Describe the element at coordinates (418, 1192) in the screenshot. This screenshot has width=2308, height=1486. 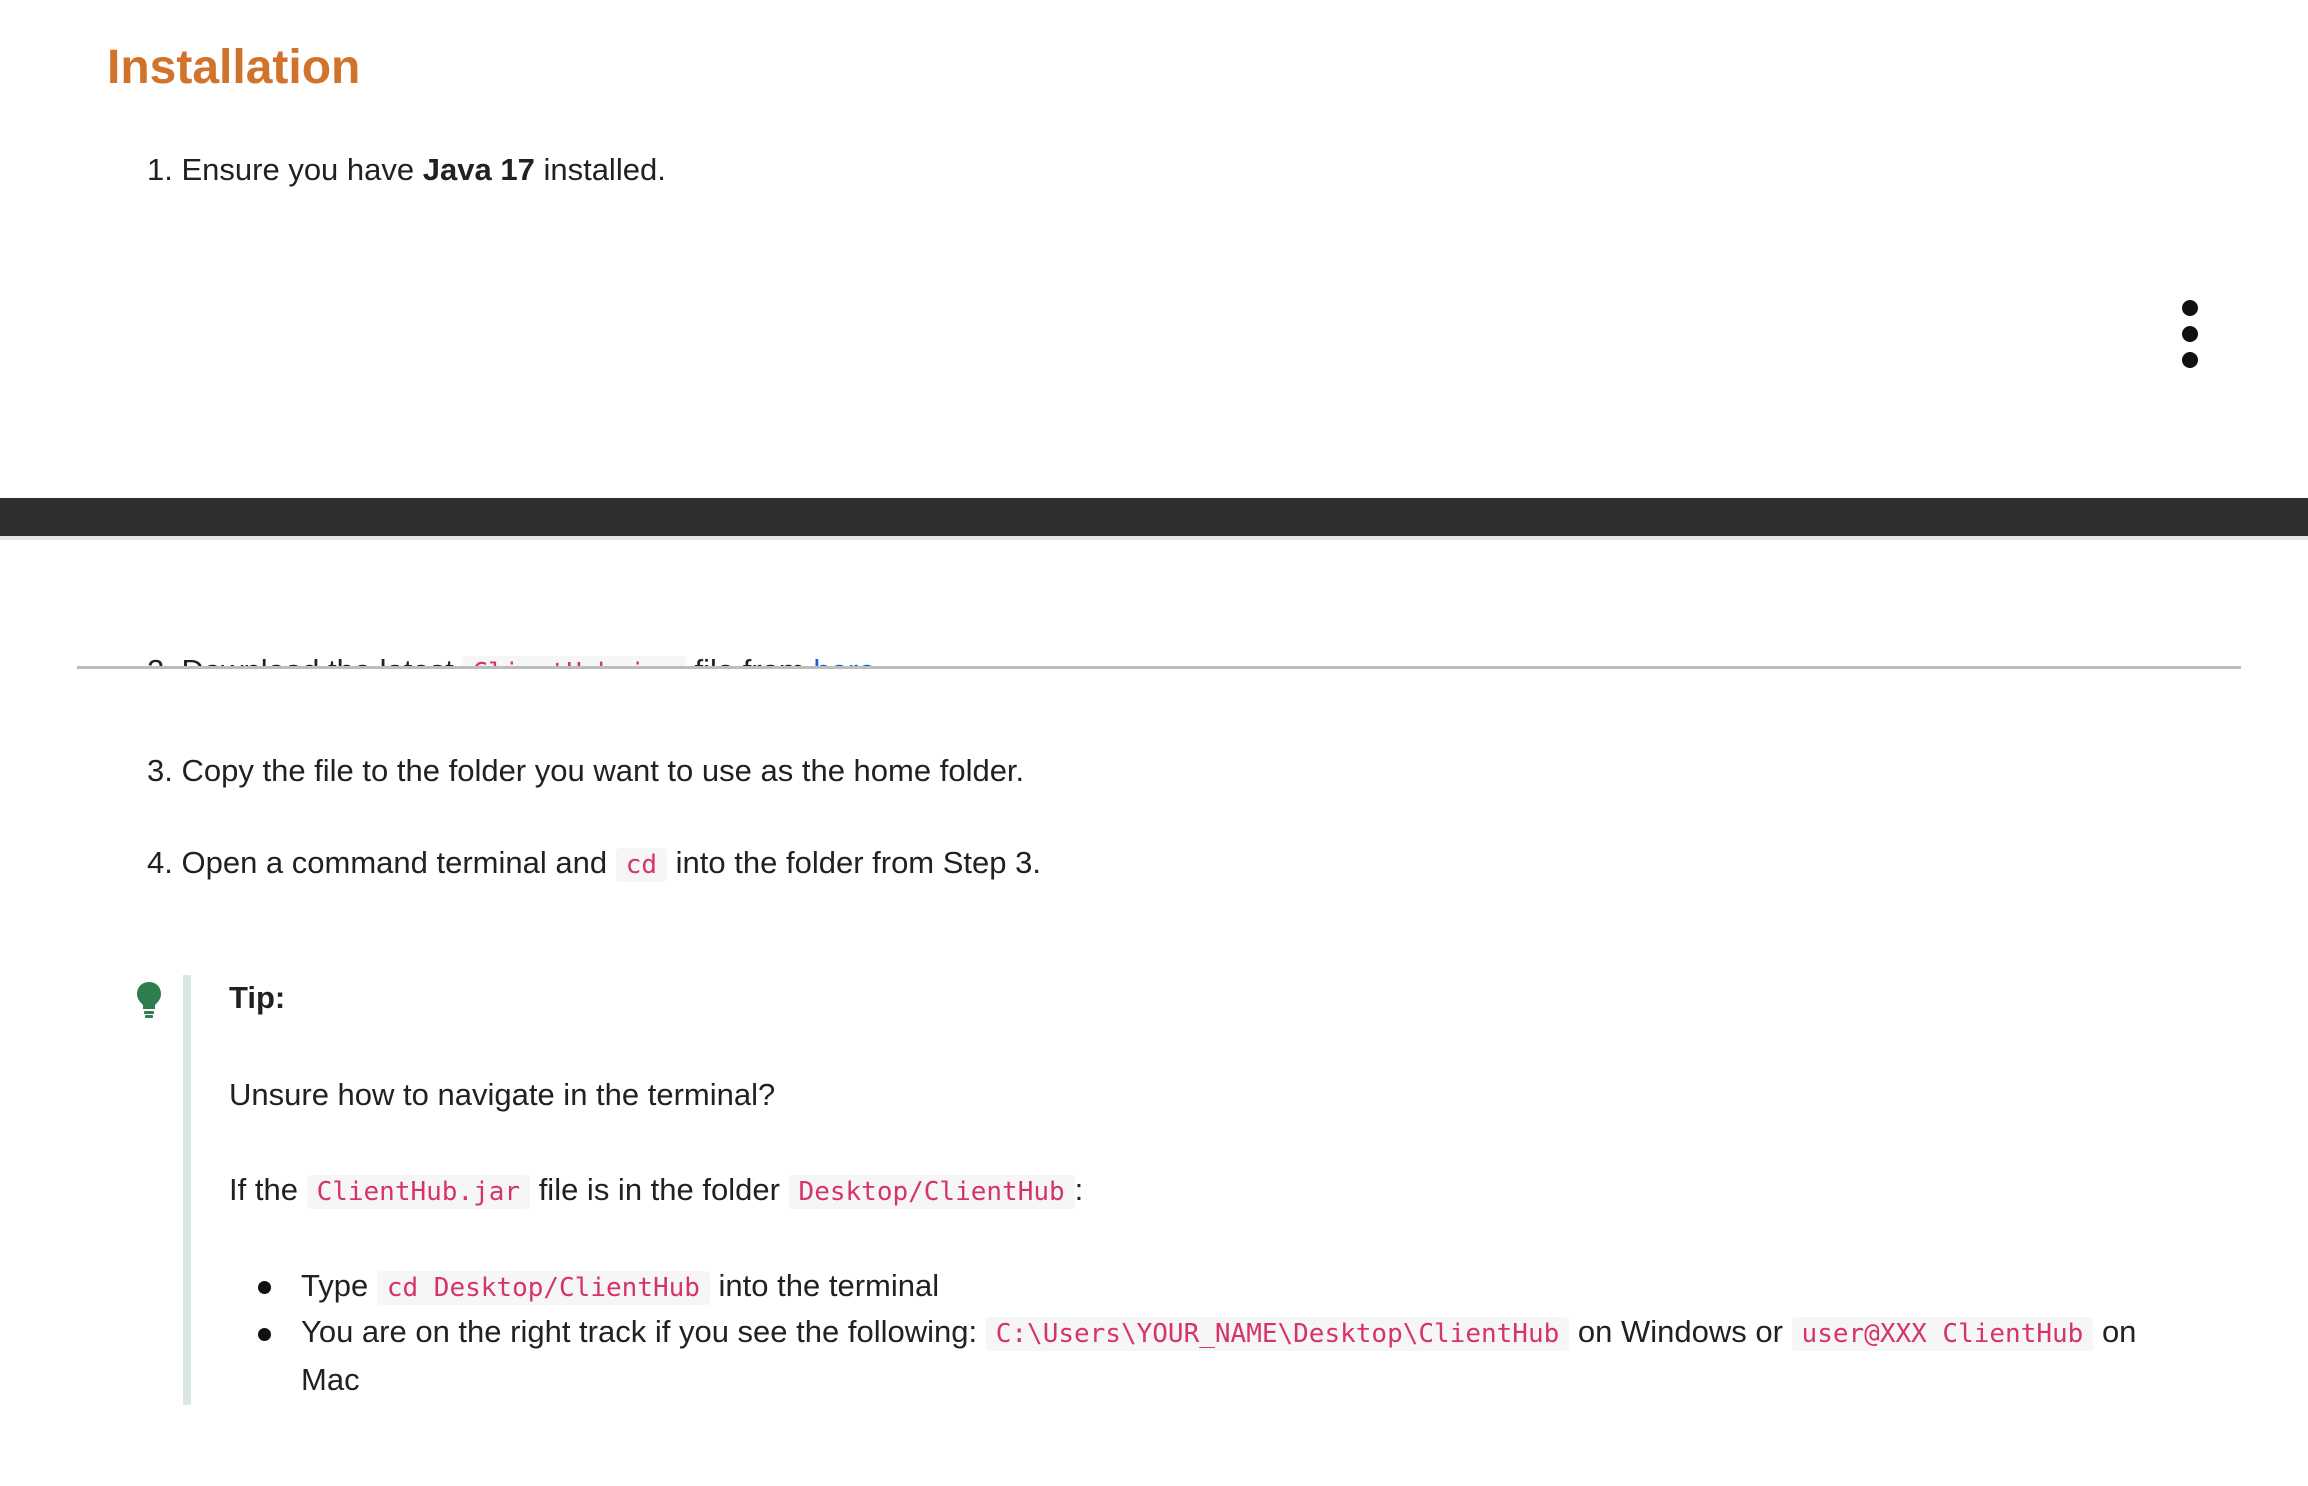
I see `code-clienthub-jar: ClientHub.jar` at that location.